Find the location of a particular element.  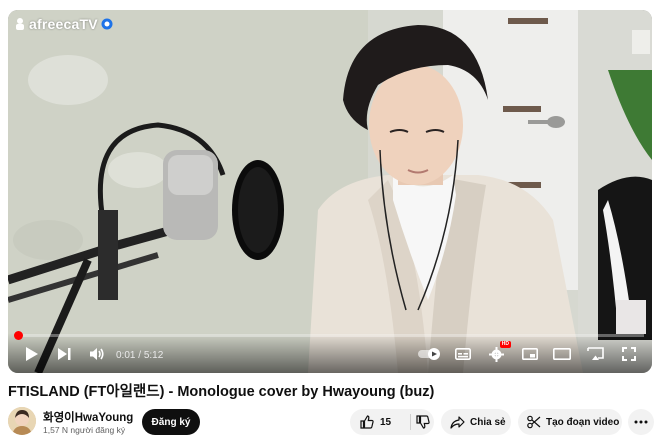

duration: 5:12 is located at coordinates (153, 355).